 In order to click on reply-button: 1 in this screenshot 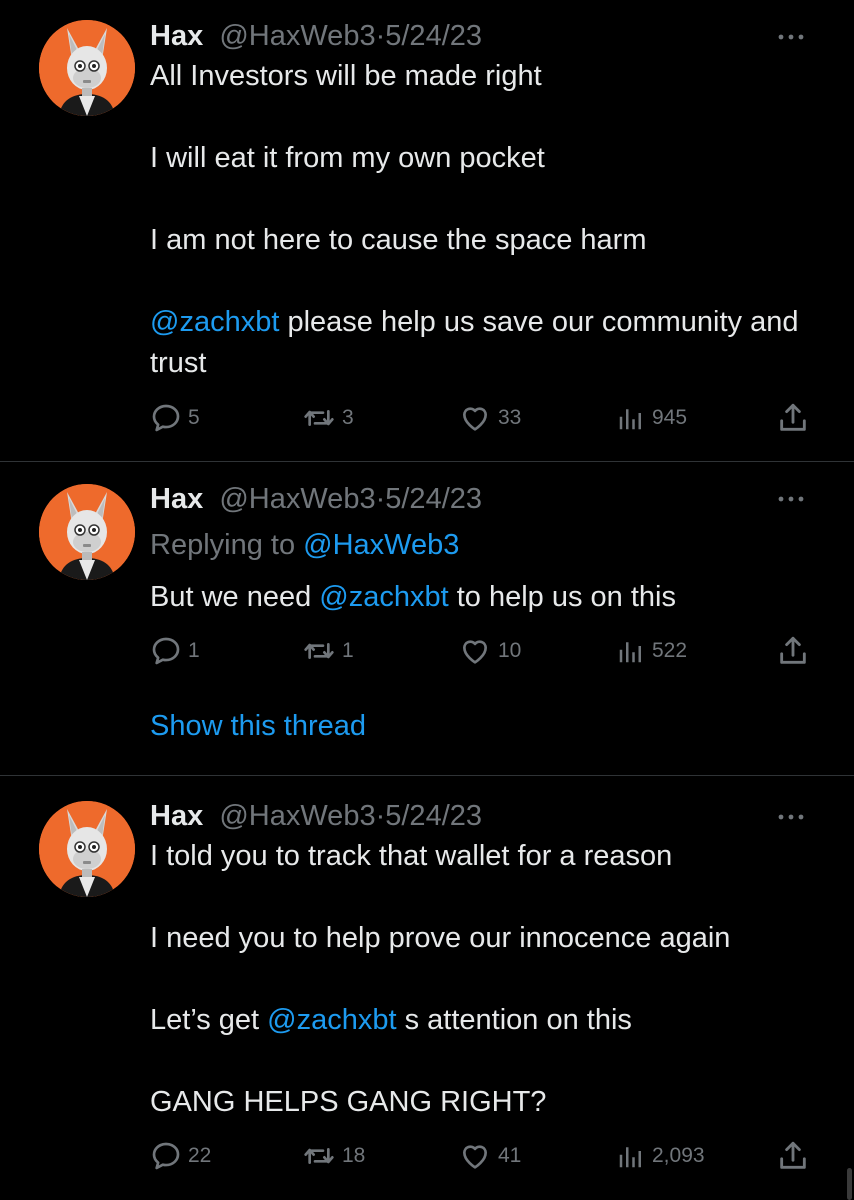, I will do `click(175, 651)`.